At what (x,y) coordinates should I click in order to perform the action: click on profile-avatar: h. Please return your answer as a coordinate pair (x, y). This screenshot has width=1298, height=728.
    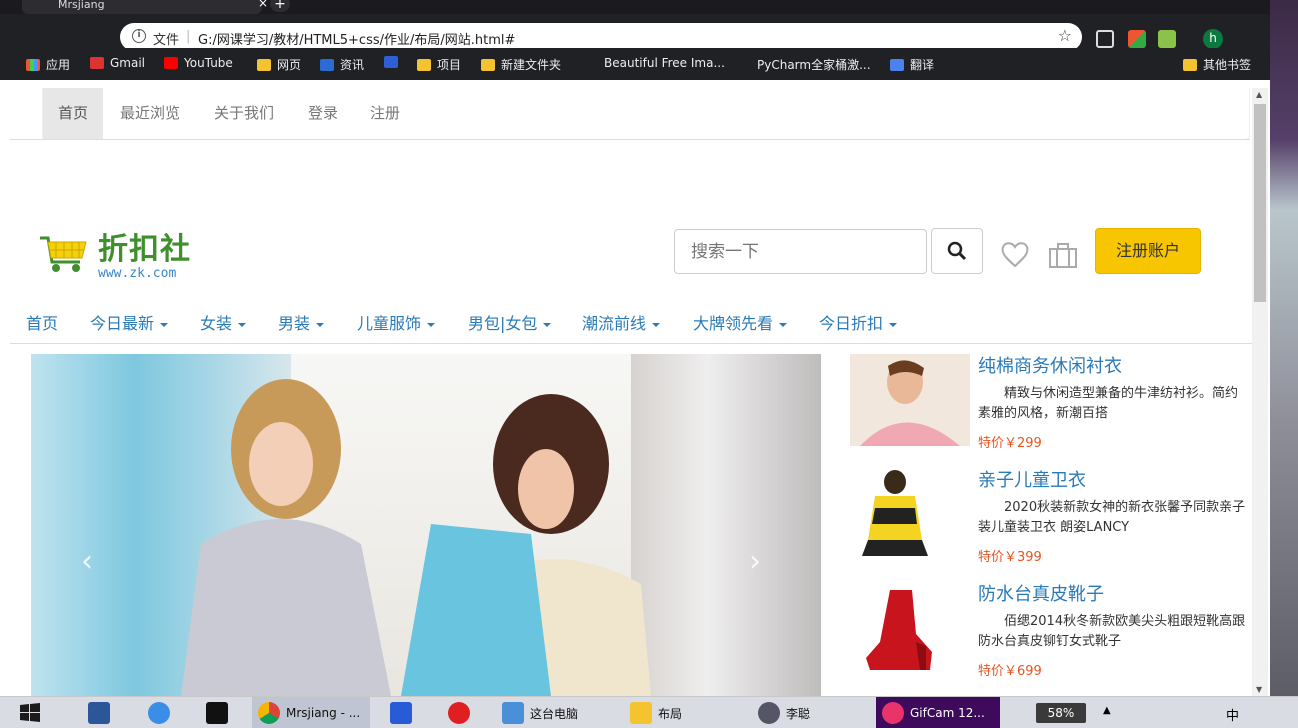
    Looking at the image, I should click on (1213, 39).